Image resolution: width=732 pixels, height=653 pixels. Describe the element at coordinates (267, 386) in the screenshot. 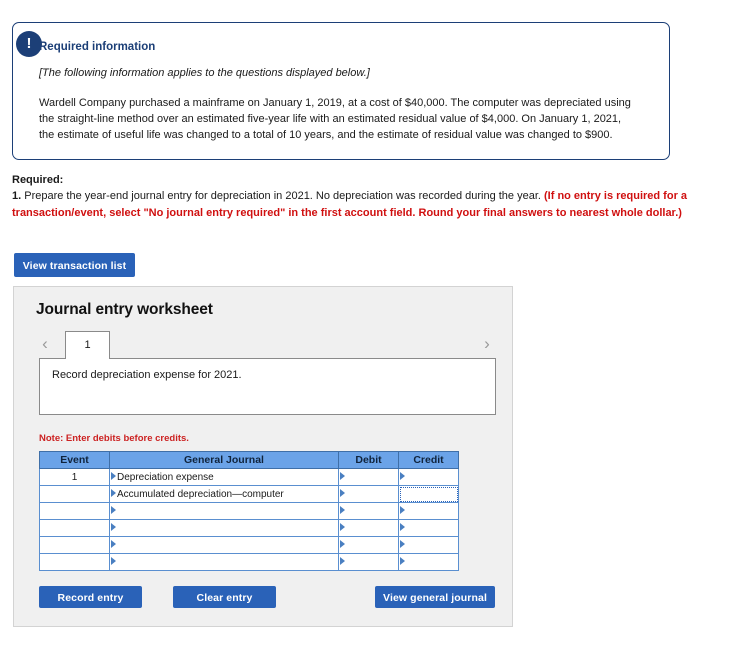

I see `worksheet-instruction-box: Record depreciation expense for 2021.` at that location.